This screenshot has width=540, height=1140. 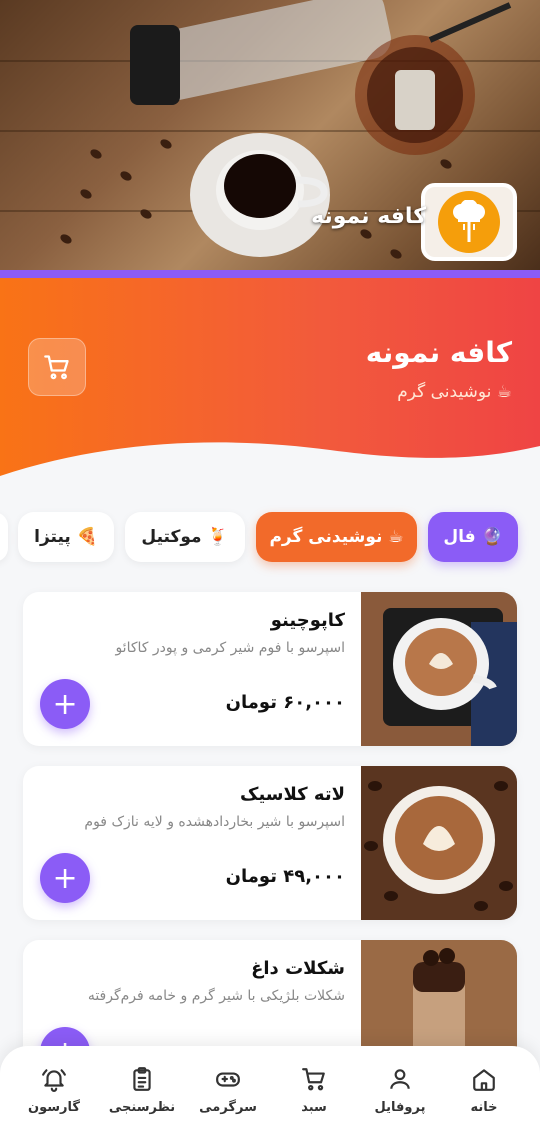 I want to click on user-icon, so click(x=400, y=1079).